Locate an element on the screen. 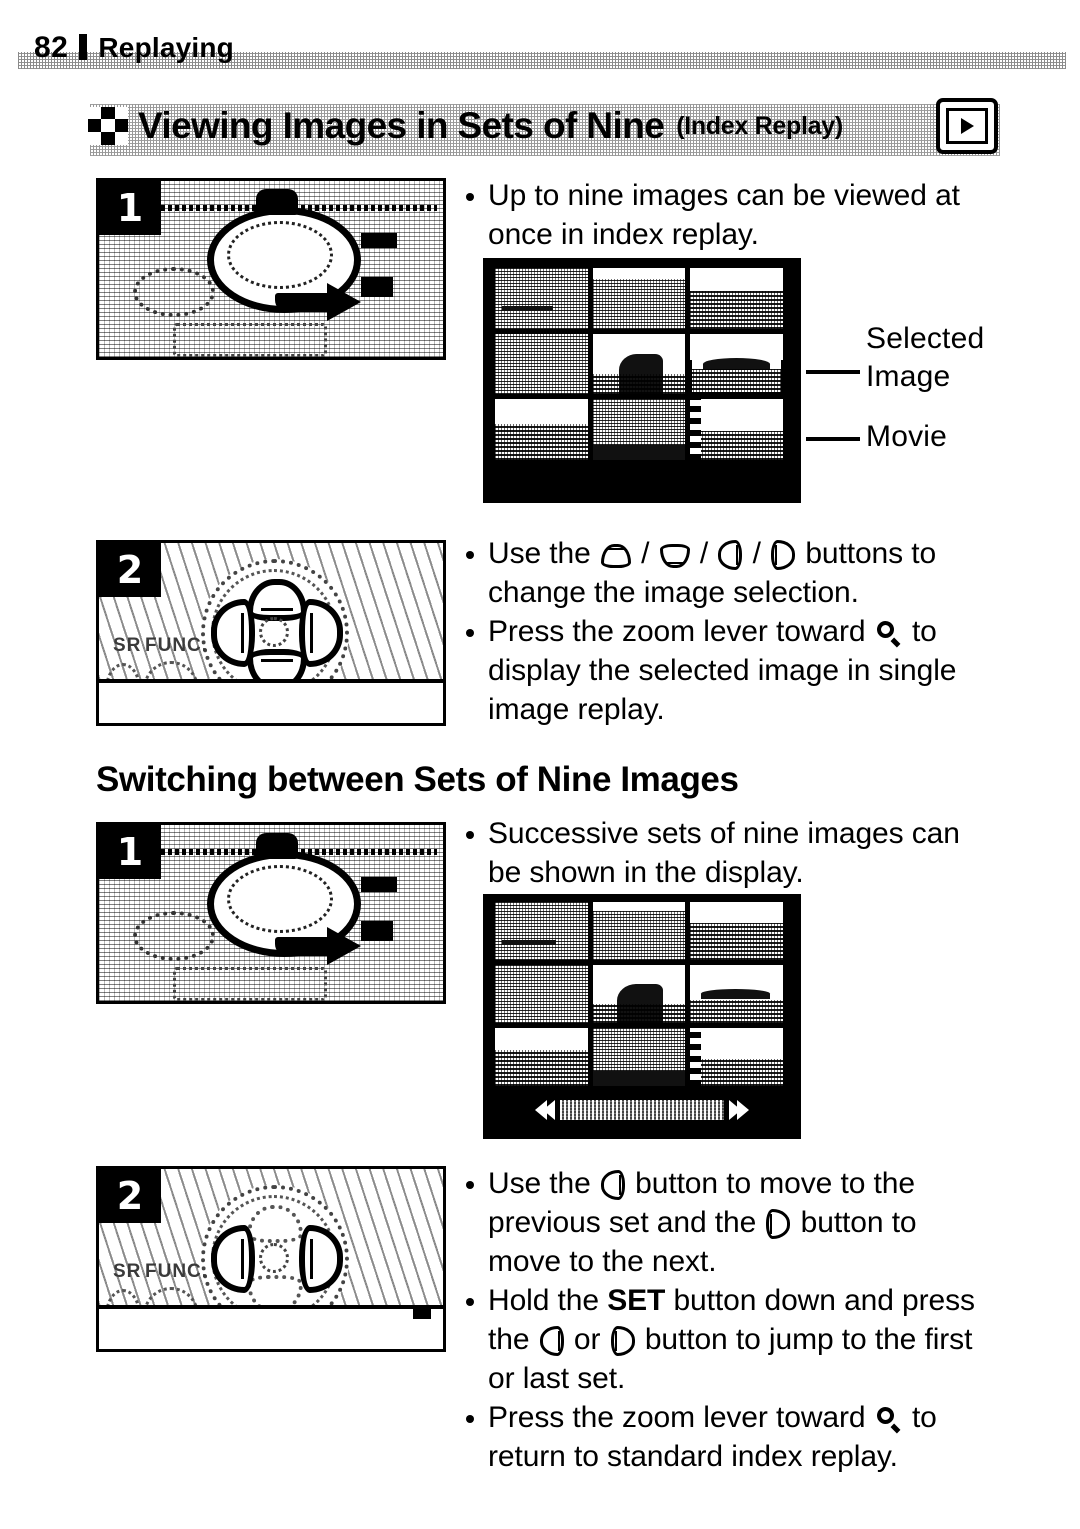 Image resolution: width=1080 pixels, height=1529 pixels. playback-icon-frame is located at coordinates (967, 126).